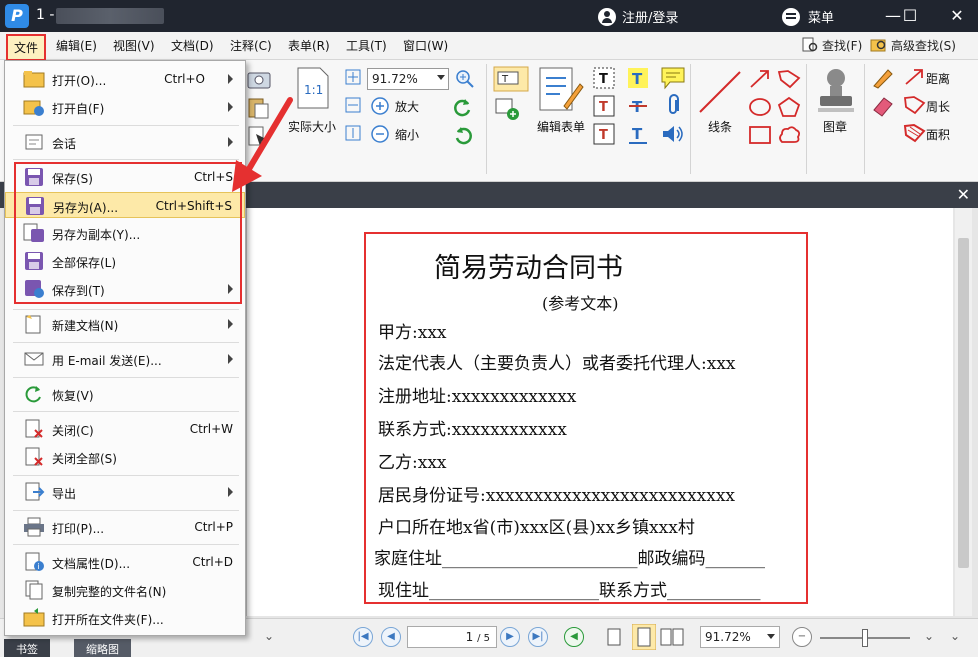 The image size is (978, 657). Describe the element at coordinates (644, 637) in the screenshot. I see `continuous-page-icon` at that location.